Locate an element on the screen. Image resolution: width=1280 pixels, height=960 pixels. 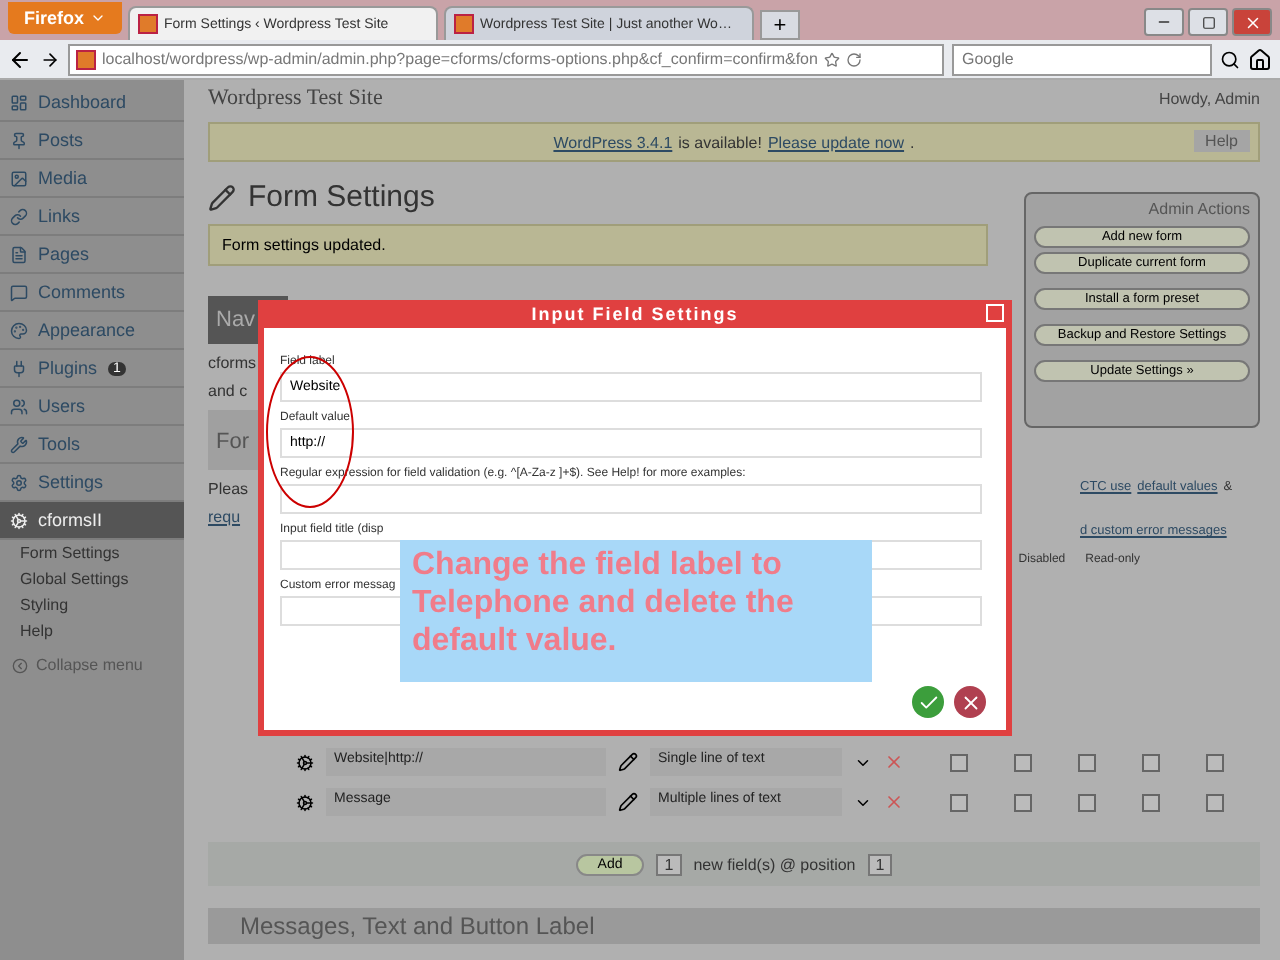
submenu-item: Styling is located at coordinates (92, 605).